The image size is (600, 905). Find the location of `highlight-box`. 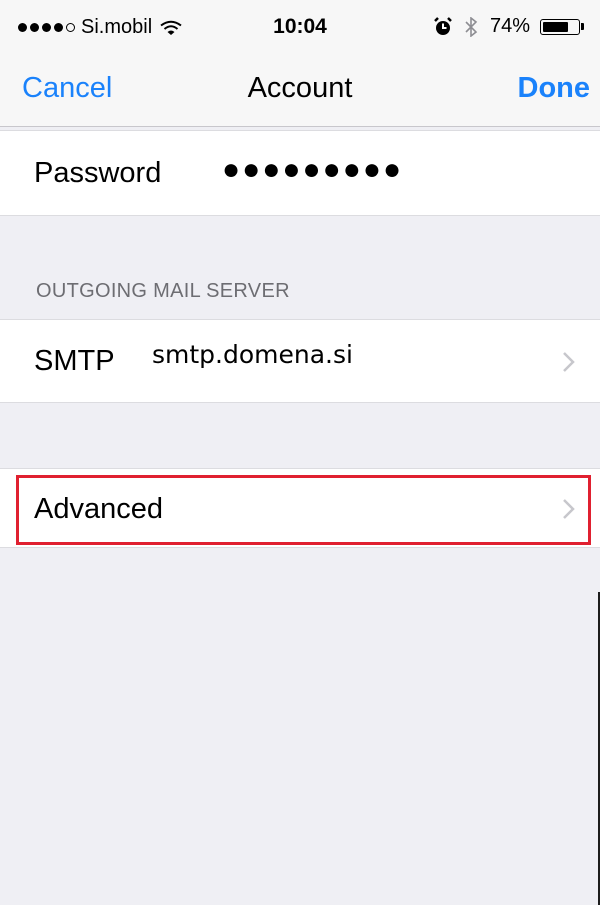

highlight-box is located at coordinates (303, 510).